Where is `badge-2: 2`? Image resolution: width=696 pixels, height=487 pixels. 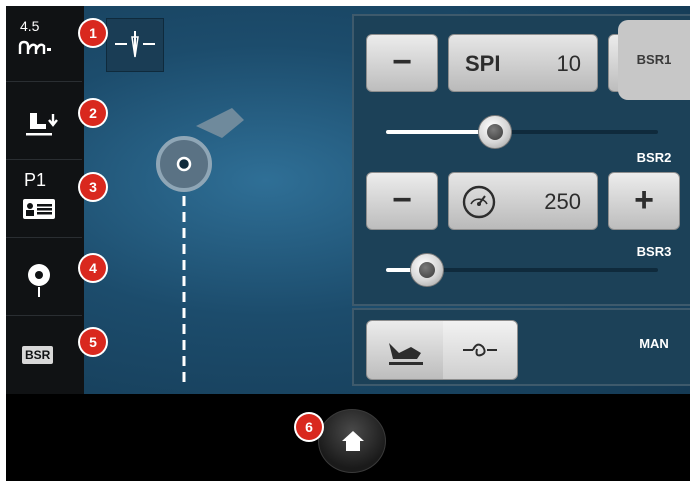
badge-2: 2 is located at coordinates (93, 113).